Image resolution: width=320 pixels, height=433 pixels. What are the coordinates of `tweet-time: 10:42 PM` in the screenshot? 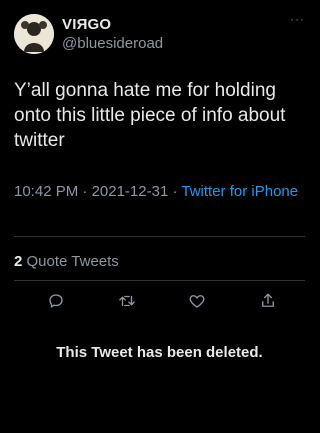 It's located at (46, 191).